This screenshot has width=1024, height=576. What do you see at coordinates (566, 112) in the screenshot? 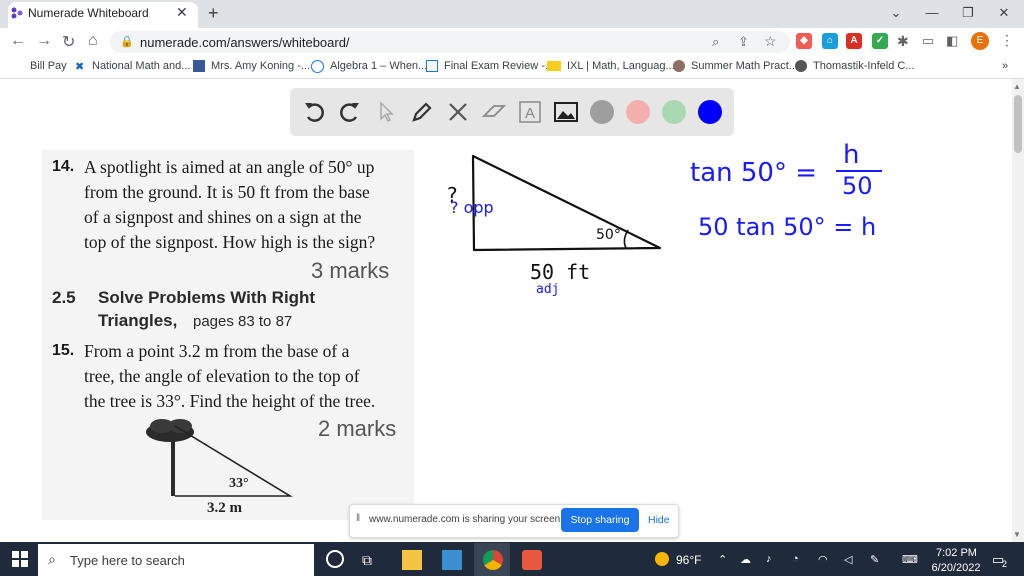
I see `image-icon` at bounding box center [566, 112].